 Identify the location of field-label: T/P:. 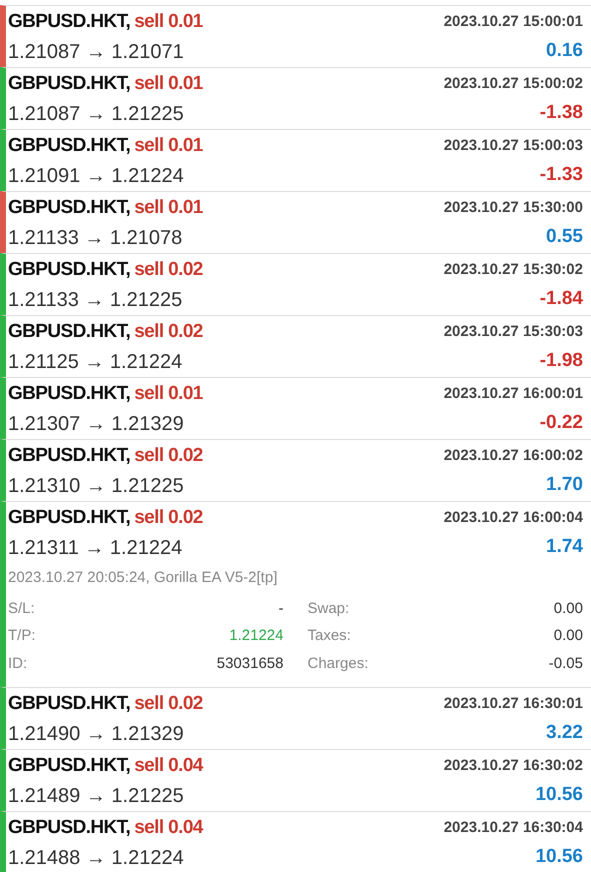
(22, 636).